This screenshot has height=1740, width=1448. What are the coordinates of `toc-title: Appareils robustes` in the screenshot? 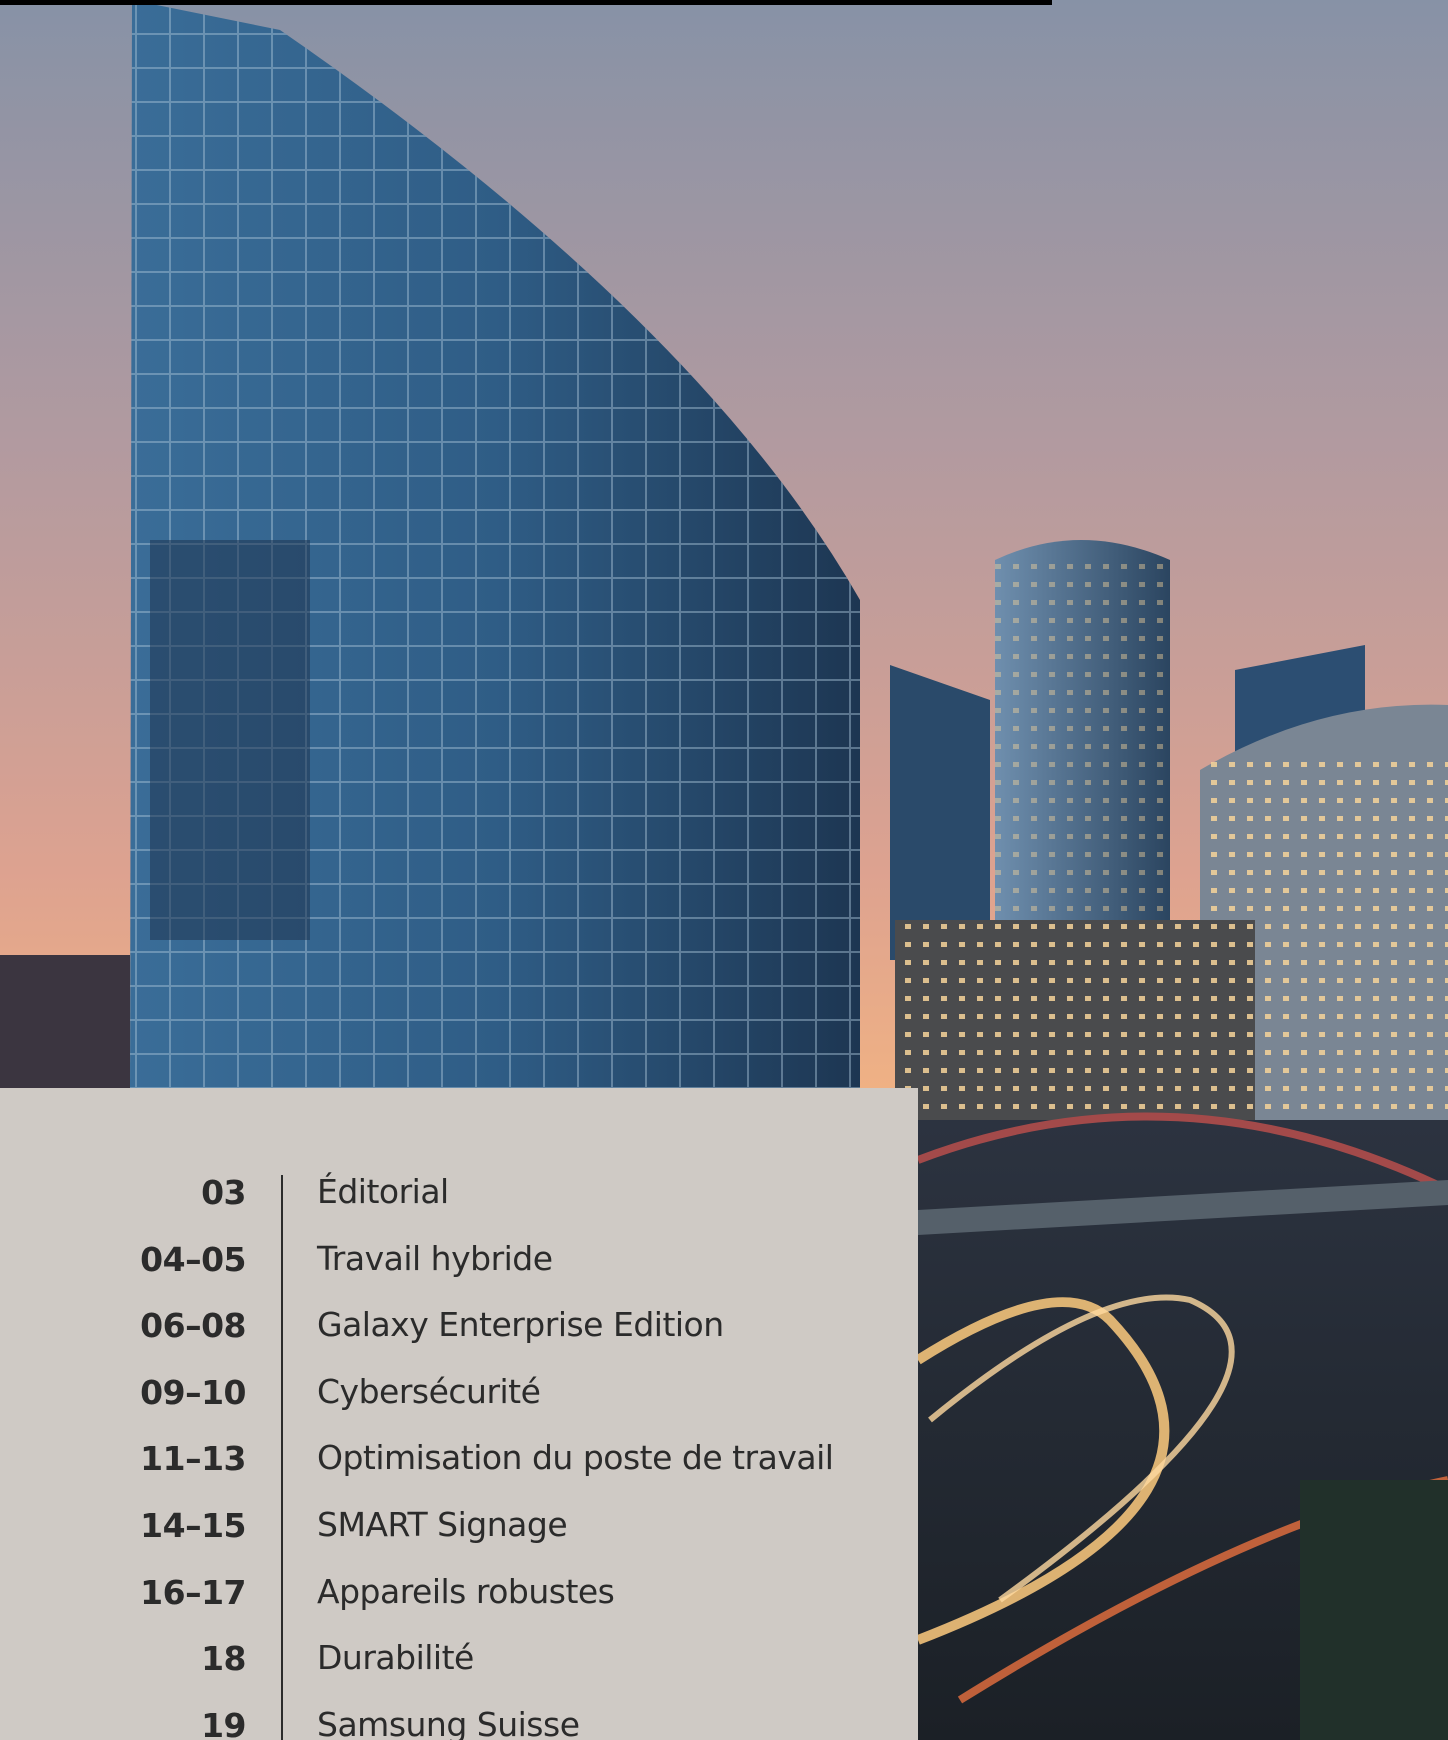 It's located at (466, 1591).